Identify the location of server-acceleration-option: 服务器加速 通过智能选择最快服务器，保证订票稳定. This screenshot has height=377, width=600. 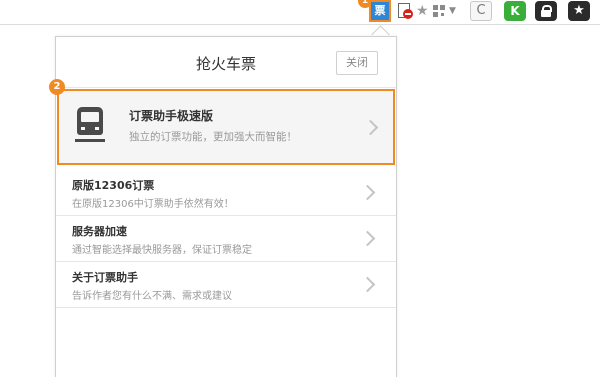
(226, 239).